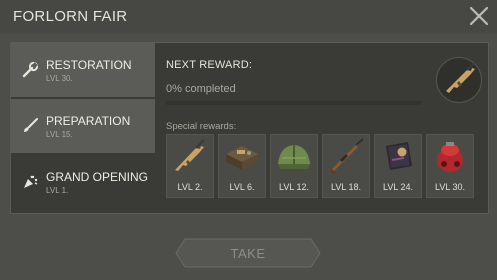 This screenshot has width=497, height=280. What do you see at coordinates (70, 16) in the screenshot?
I see `window-title: FORLORN FAIR` at bounding box center [70, 16].